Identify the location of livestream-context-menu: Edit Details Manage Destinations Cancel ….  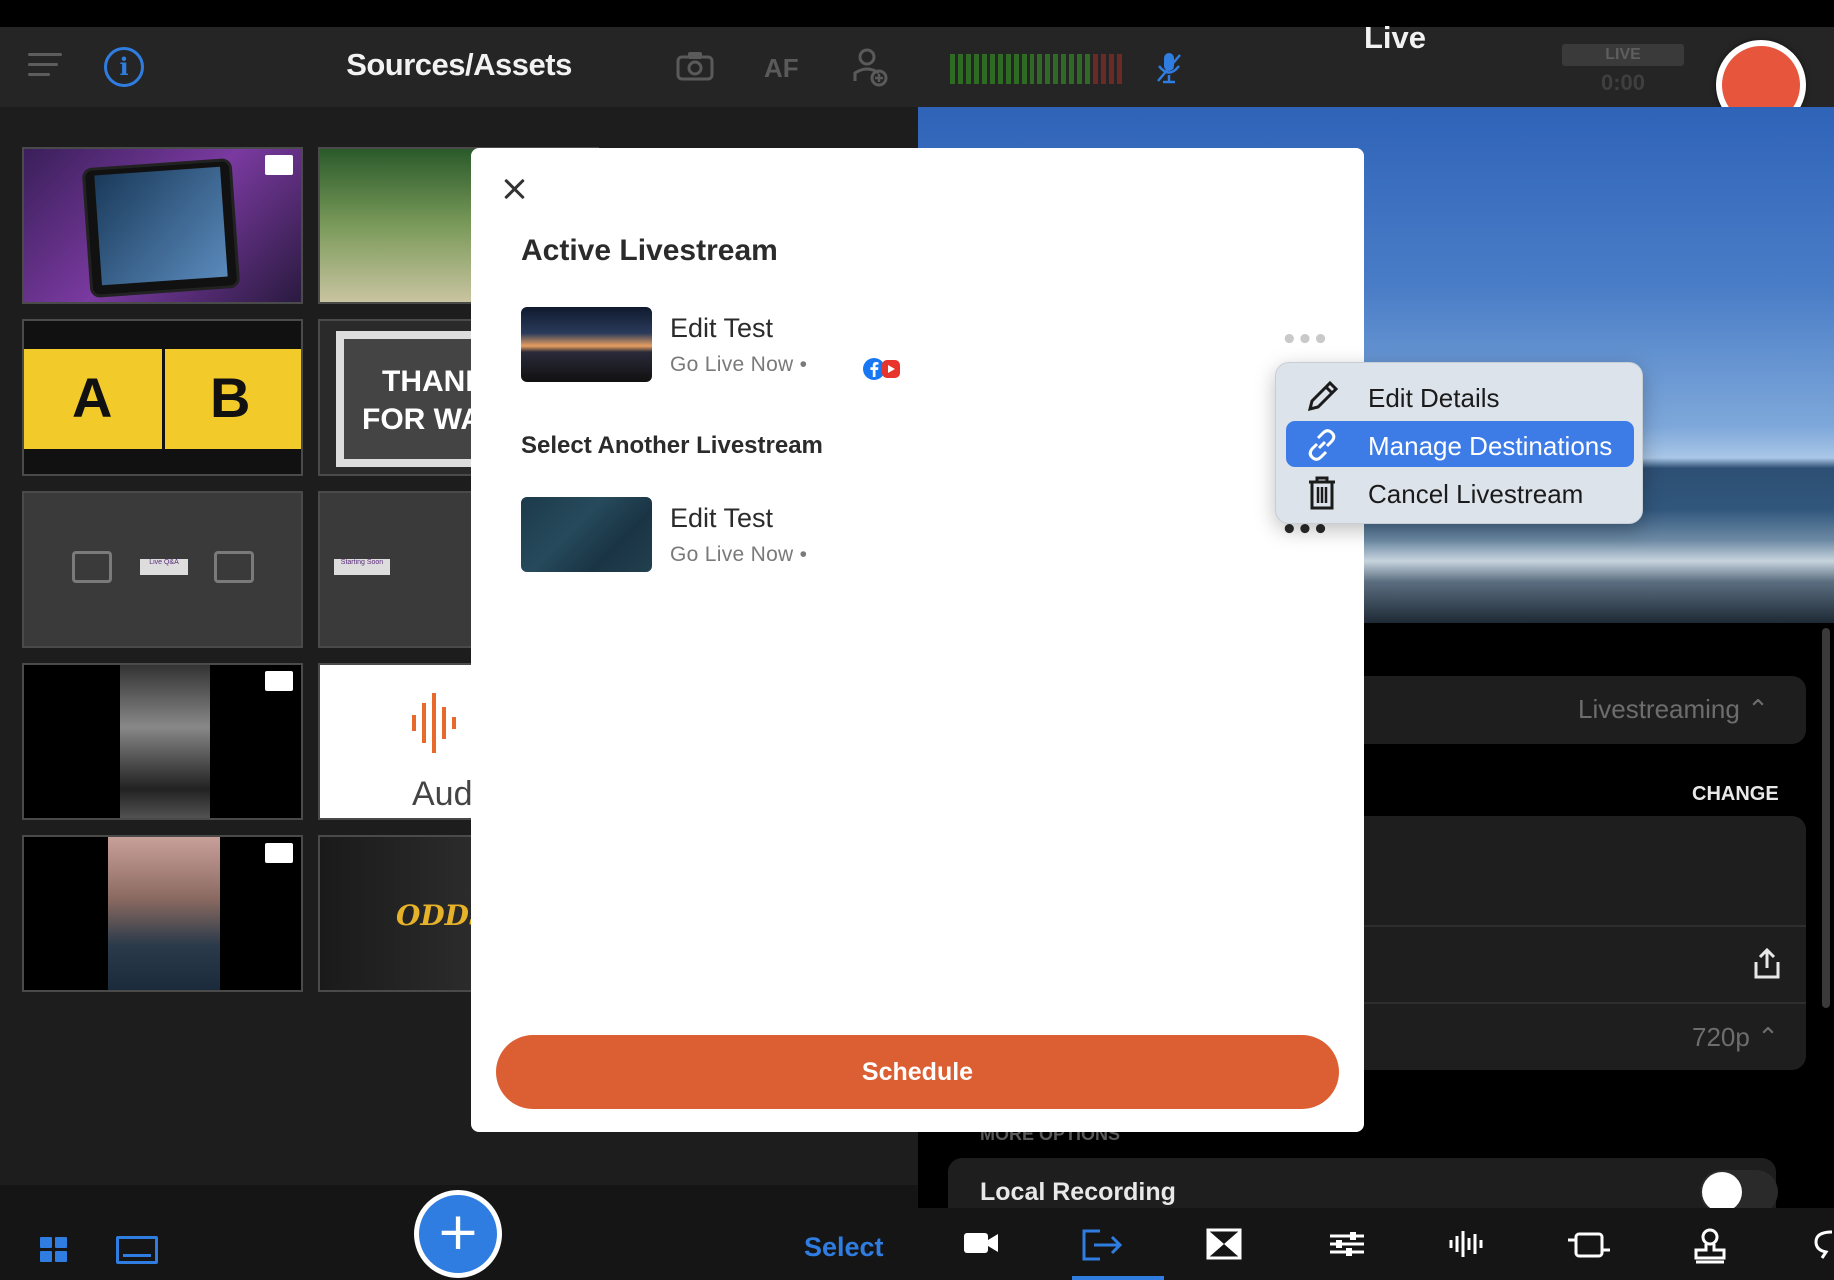
(1459, 443).